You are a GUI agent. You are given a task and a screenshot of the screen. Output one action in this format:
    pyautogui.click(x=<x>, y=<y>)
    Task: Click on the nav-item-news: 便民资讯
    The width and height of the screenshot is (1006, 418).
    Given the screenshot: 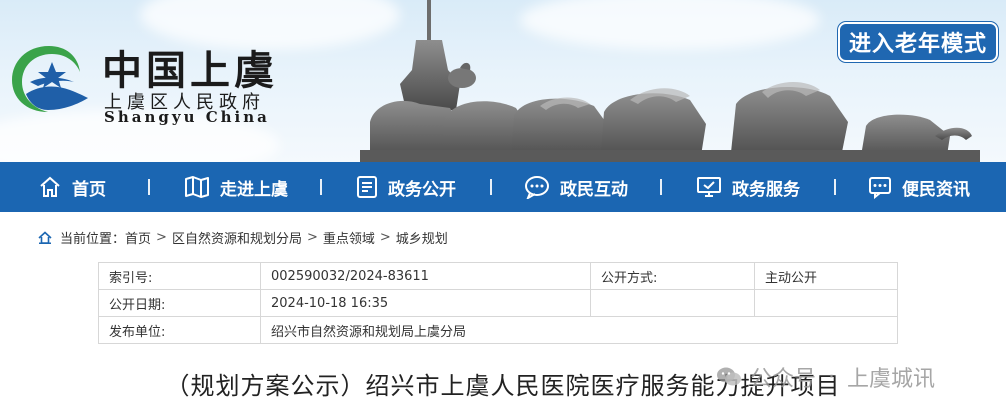 What is the action you would take?
    pyautogui.click(x=919, y=187)
    